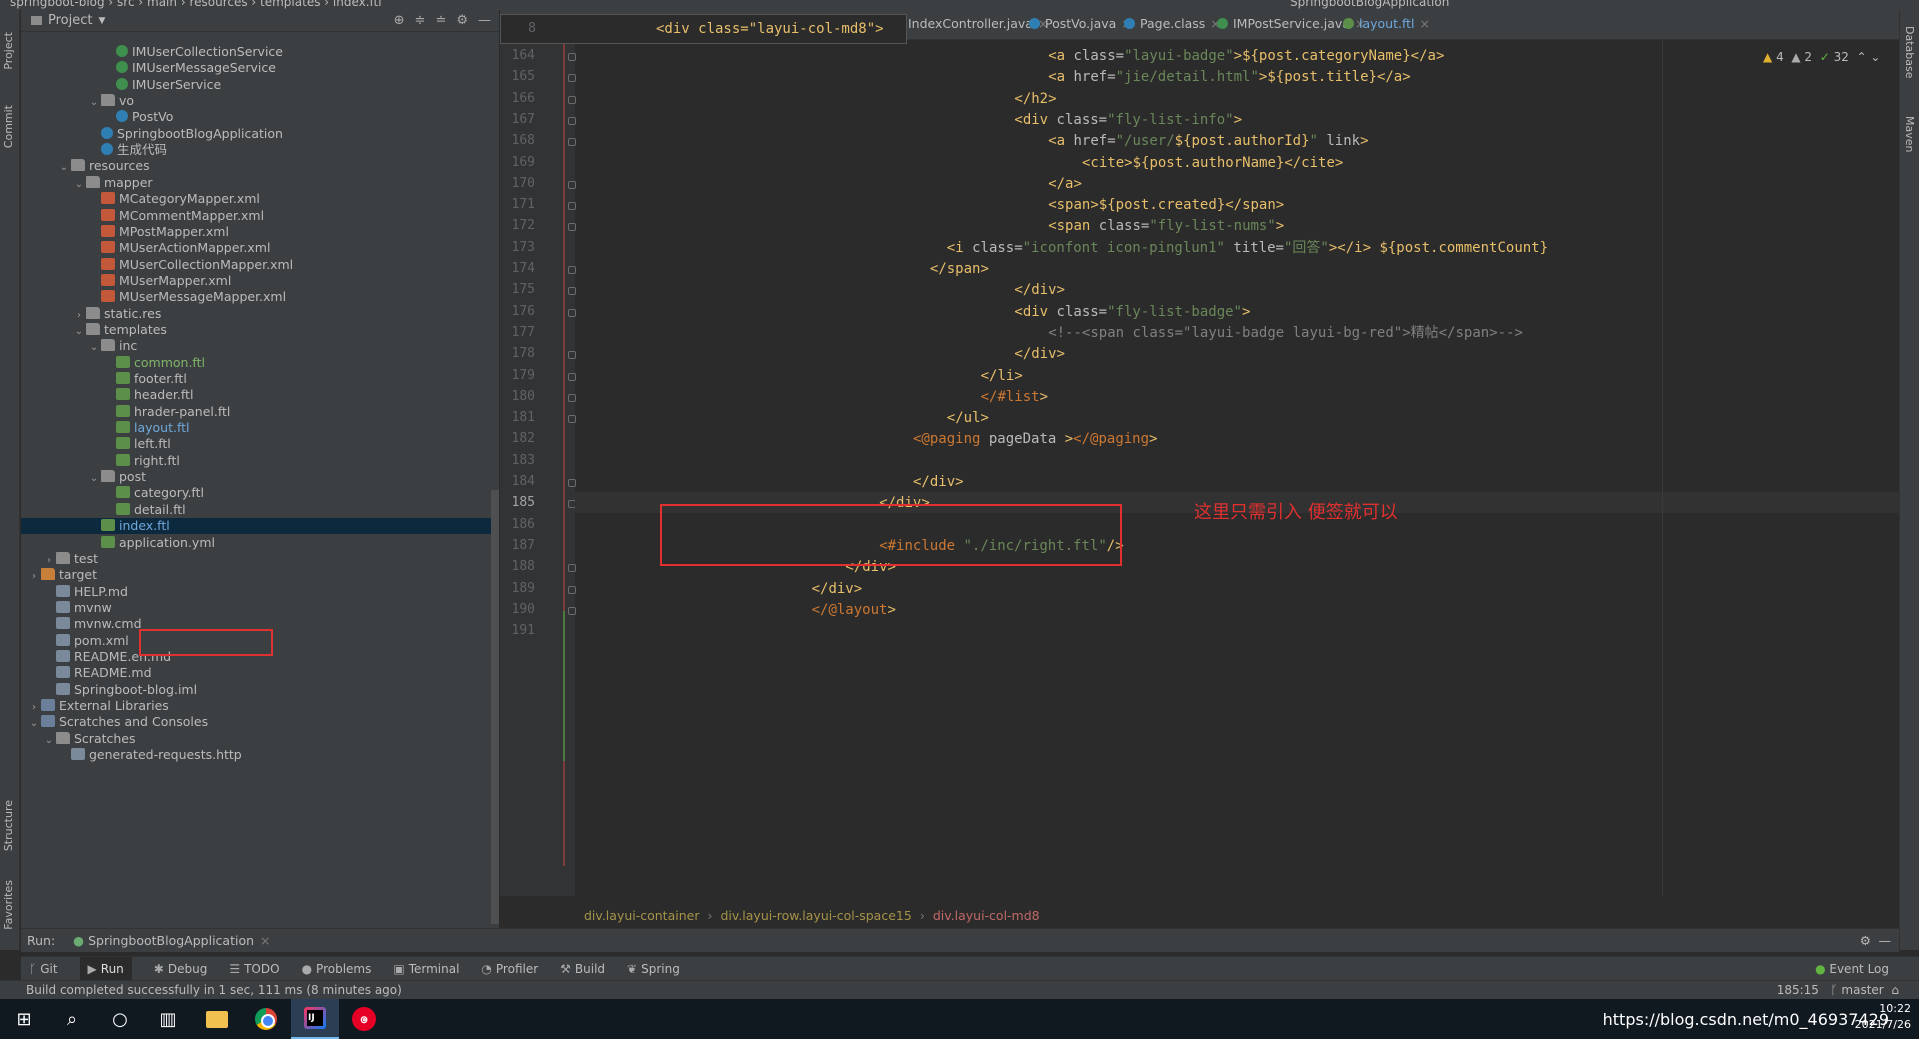 This screenshot has height=1039, width=1919. Describe the element at coordinates (1885, 941) in the screenshot. I see `hide-icon: —` at that location.